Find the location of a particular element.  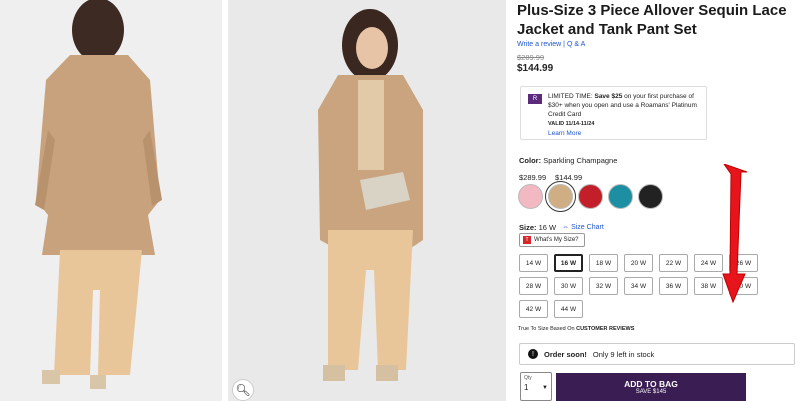

promo-valid-dates: VALID 11/14-11/24 is located at coordinates (571, 124).